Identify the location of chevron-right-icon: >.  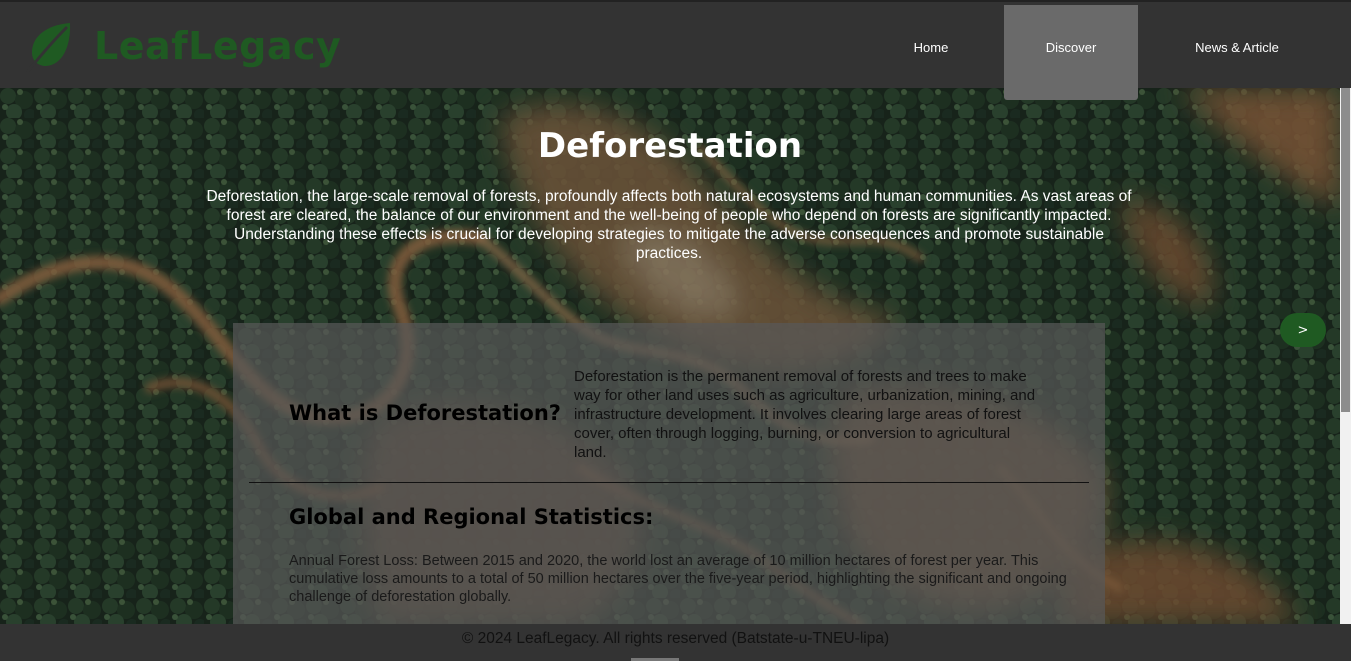
(1303, 330).